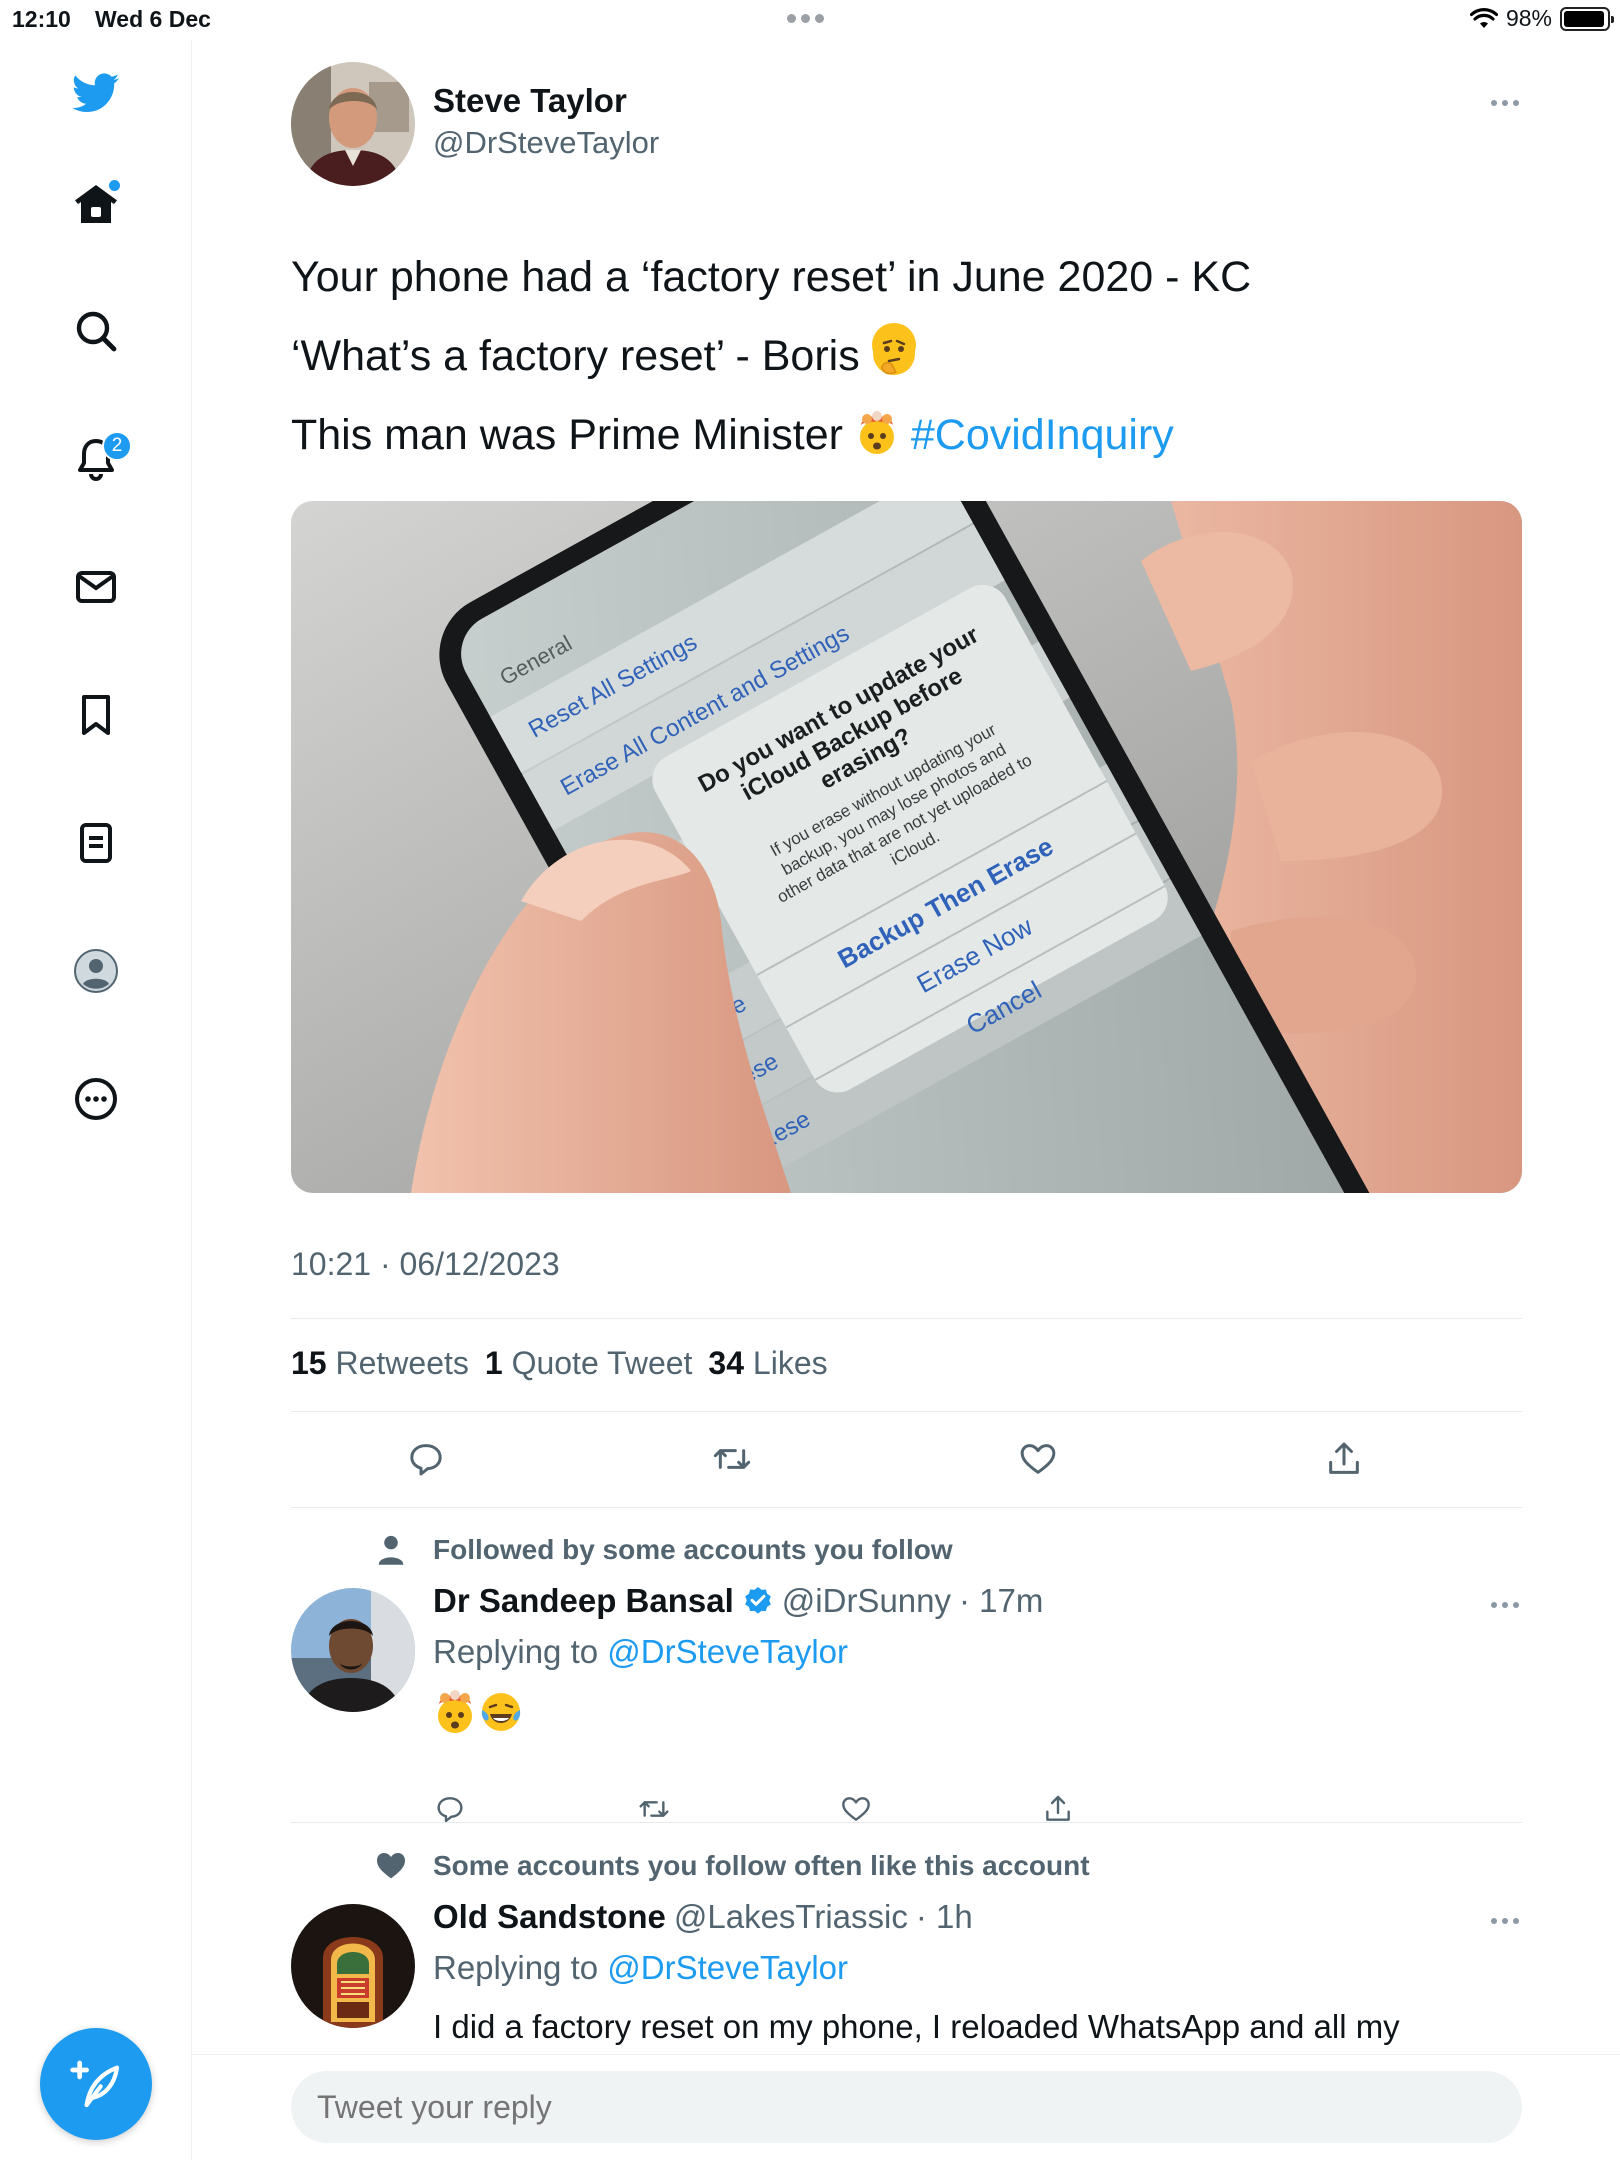 Image resolution: width=1620 pixels, height=2160 pixels. What do you see at coordinates (96, 971) in the screenshot?
I see `profile-avatar-icon` at bounding box center [96, 971].